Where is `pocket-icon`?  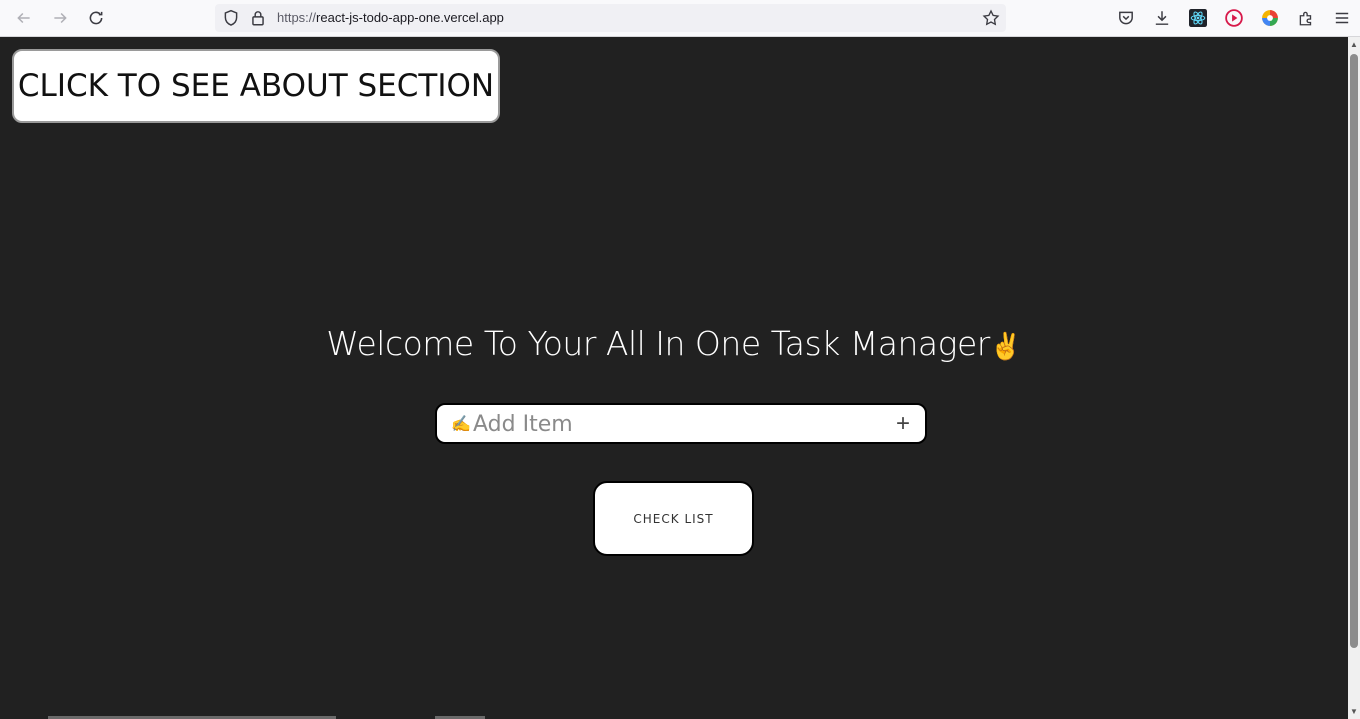 pocket-icon is located at coordinates (1126, 18).